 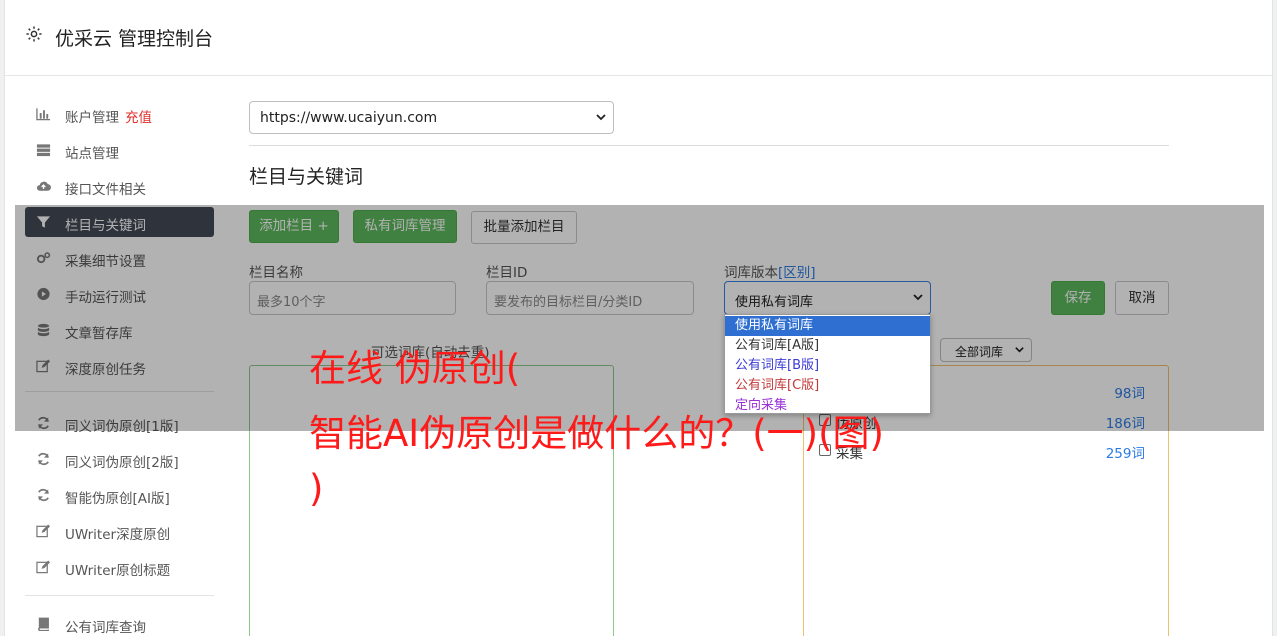 What do you see at coordinates (138, 118) in the screenshot?
I see `recharge-link: 充值` at bounding box center [138, 118].